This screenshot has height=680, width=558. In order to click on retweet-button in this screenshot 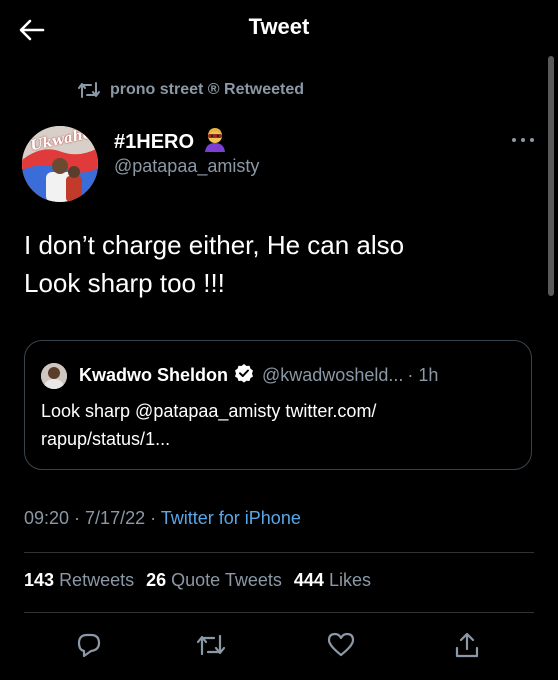, I will do `click(211, 645)`.